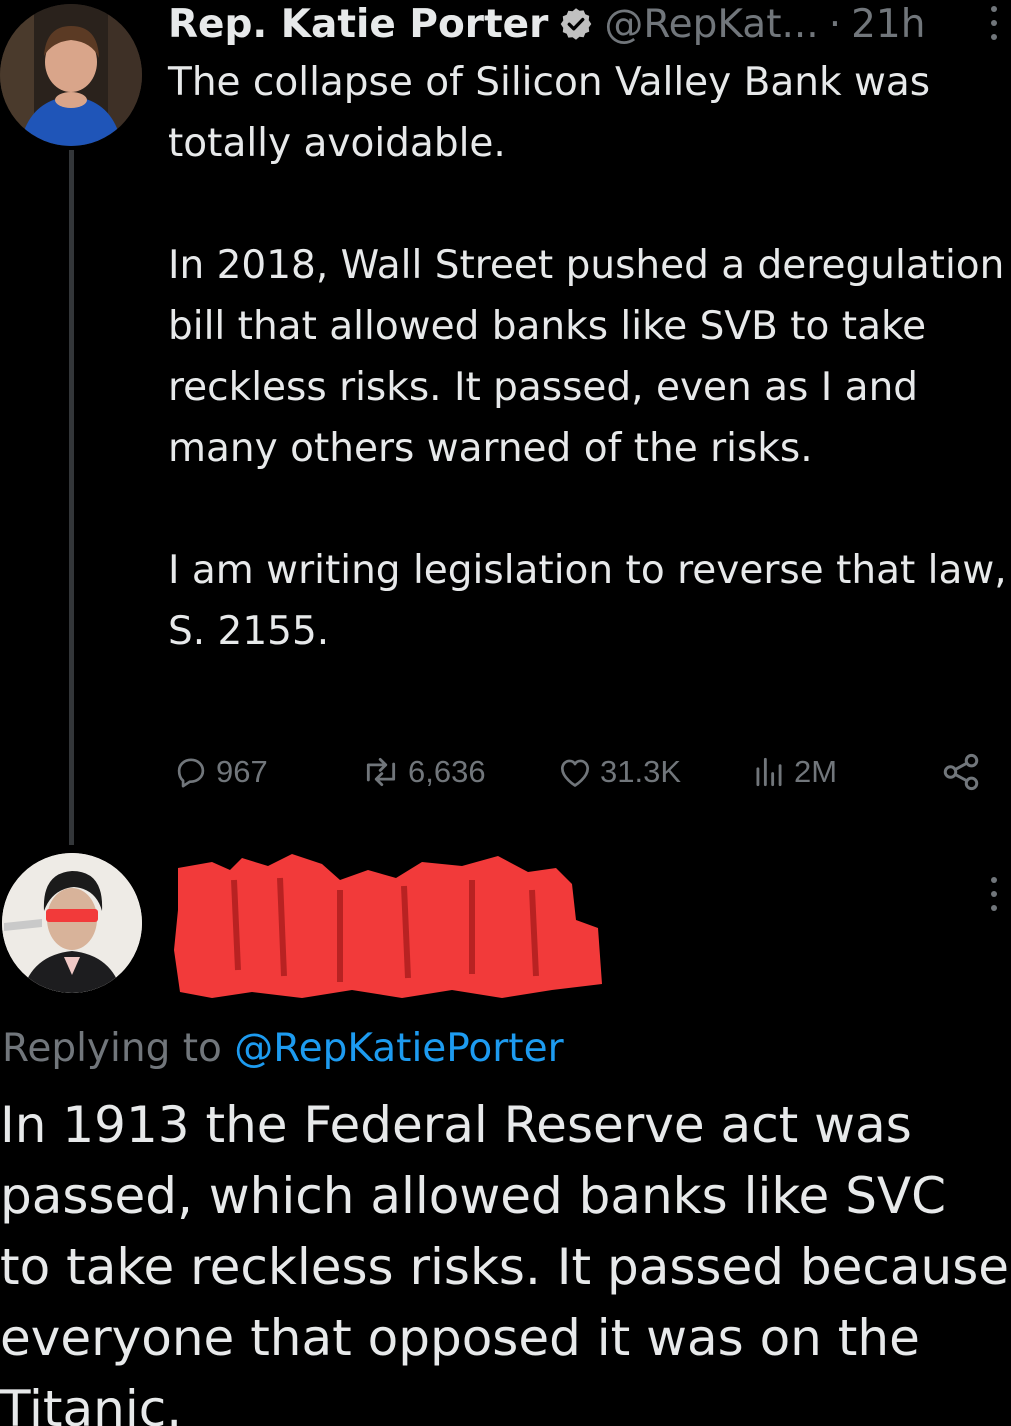  Describe the element at coordinates (888, 24) in the screenshot. I see `tweet-time: 21h` at that location.